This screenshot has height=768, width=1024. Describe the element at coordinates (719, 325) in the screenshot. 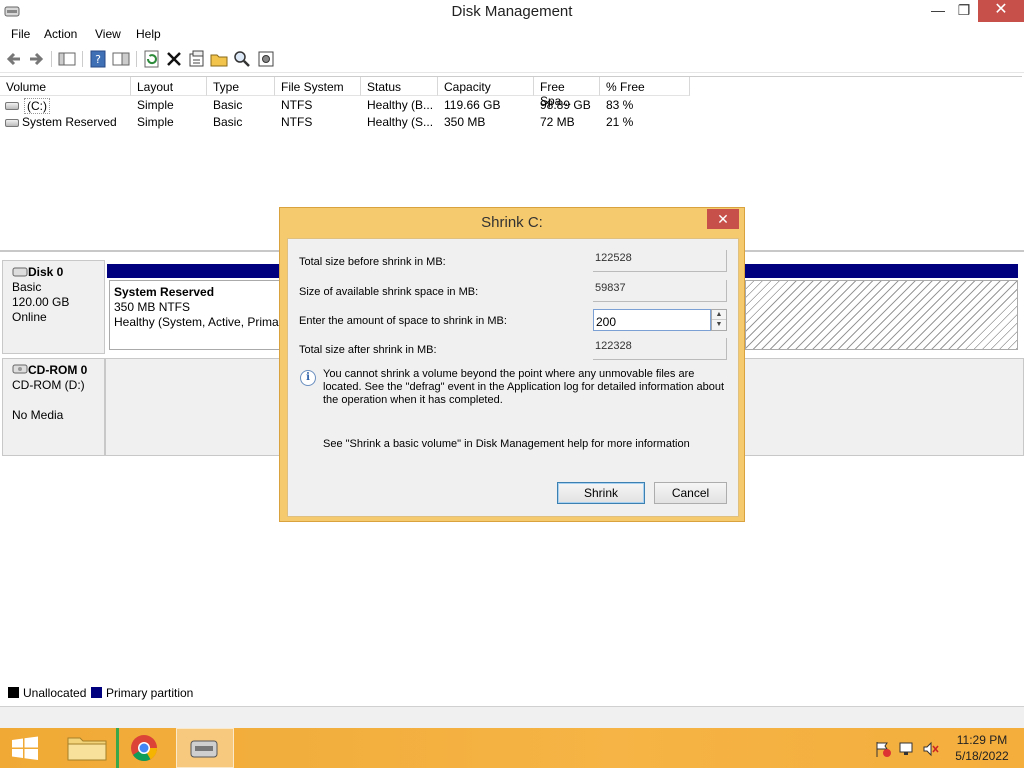

I see `spin-down-icon: ▼` at that location.